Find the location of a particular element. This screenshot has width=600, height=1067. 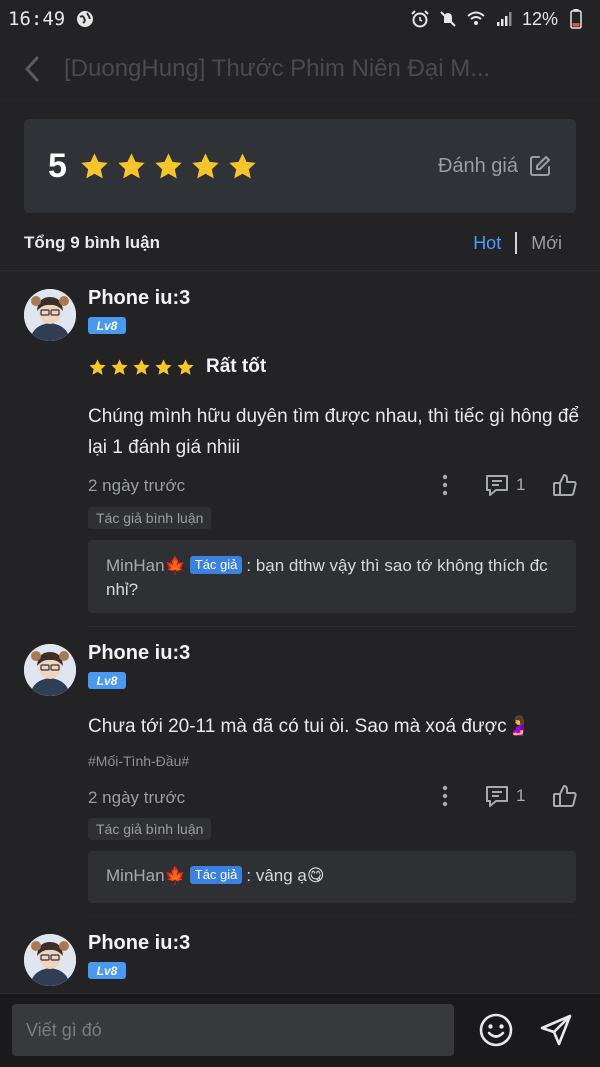

emoji-button is located at coordinates (496, 1030).